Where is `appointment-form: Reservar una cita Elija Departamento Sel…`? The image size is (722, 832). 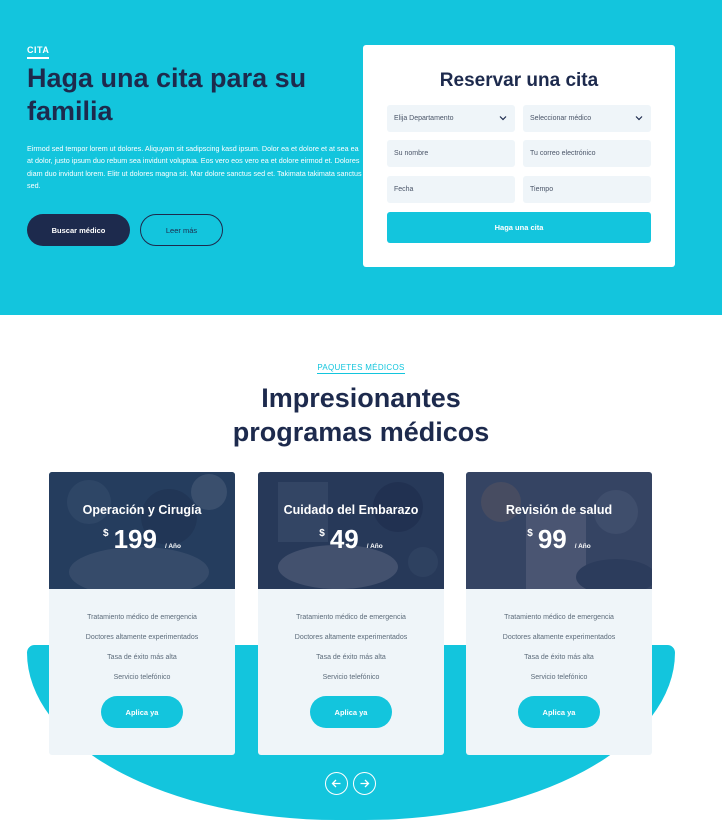
appointment-form: Reservar una cita Elija Departamento Sel… is located at coordinates (519, 156).